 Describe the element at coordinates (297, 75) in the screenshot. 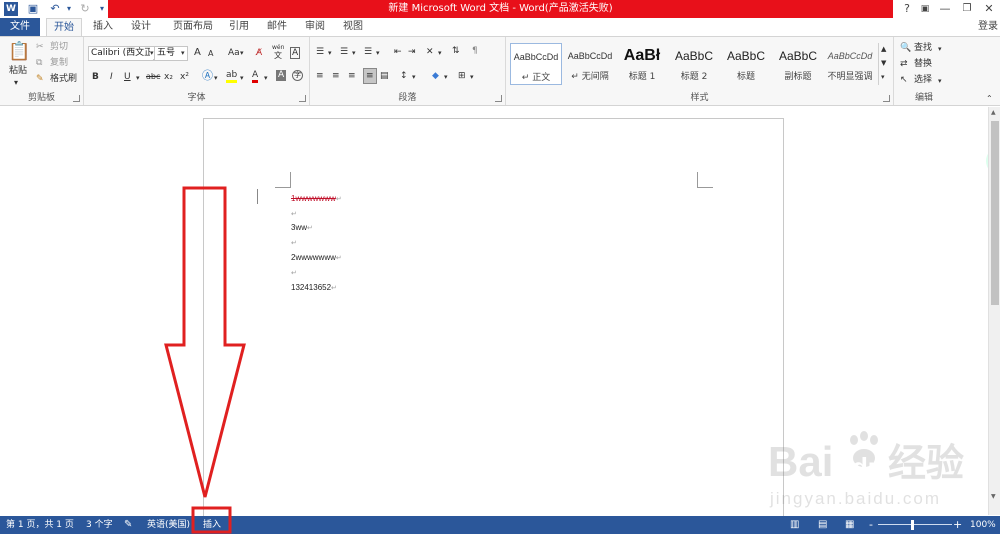

I see `enclose-characters-icon: 字` at that location.